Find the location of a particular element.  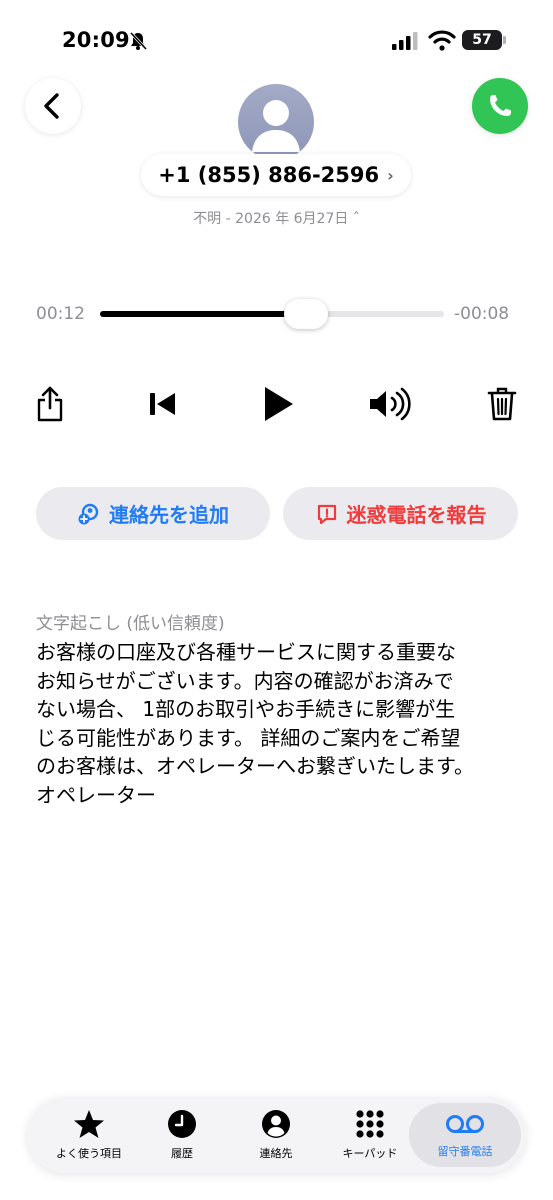

progress-thumb is located at coordinates (306, 314).